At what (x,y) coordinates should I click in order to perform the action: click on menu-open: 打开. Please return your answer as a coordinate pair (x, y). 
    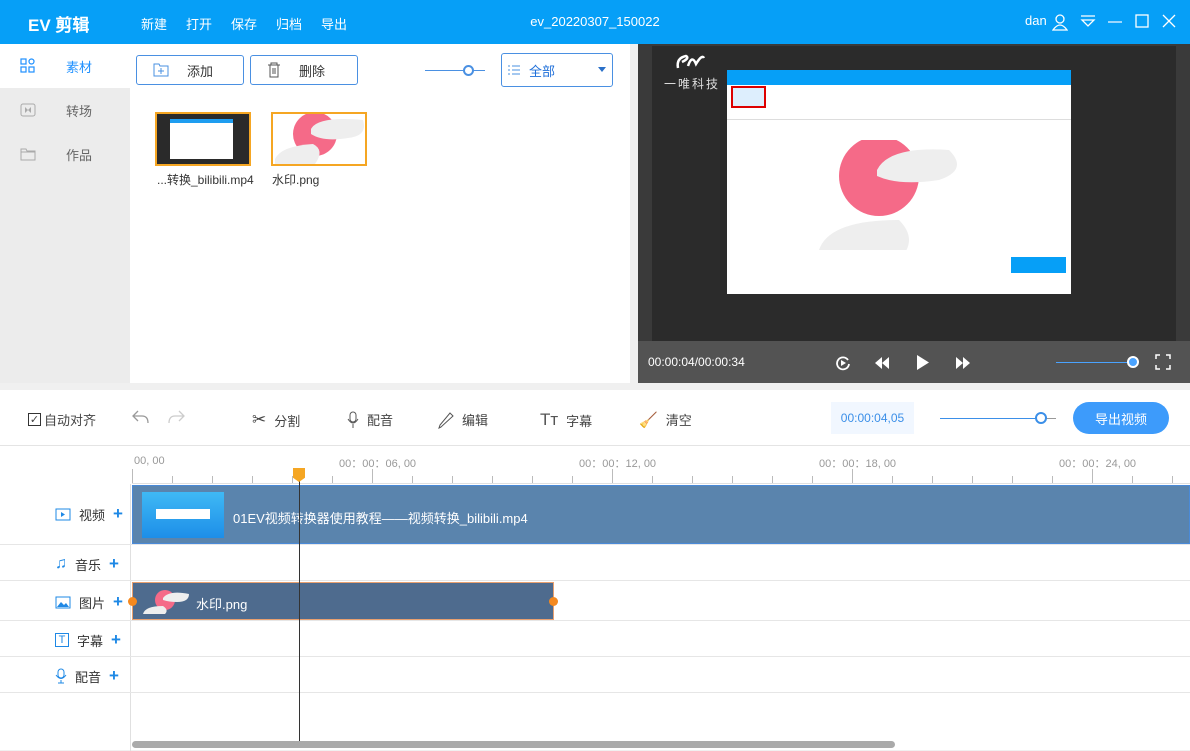
    Looking at the image, I should click on (199, 23).